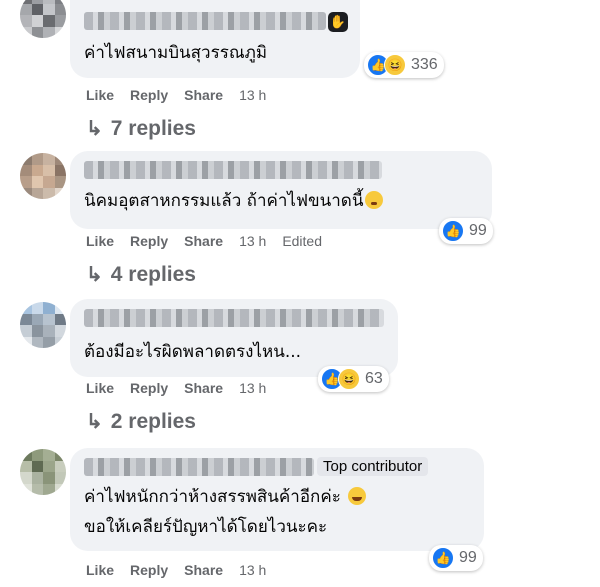 The width and height of the screenshot is (600, 587). I want to click on comment-bubble: ✋ ค่าไฟสนามบินสุวรรณภูมิ, so click(215, 39).